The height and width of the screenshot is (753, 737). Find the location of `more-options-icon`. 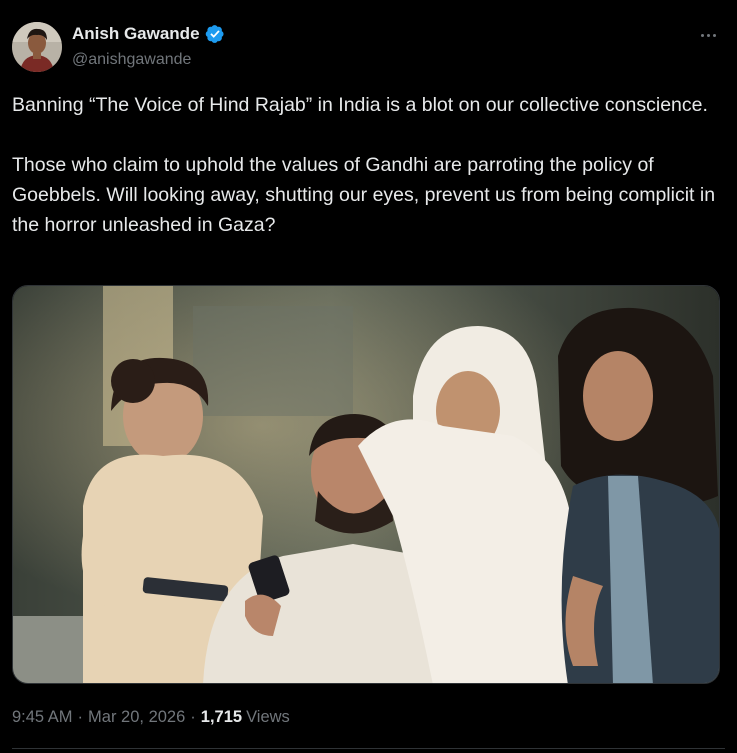

more-options-icon is located at coordinates (708, 35).